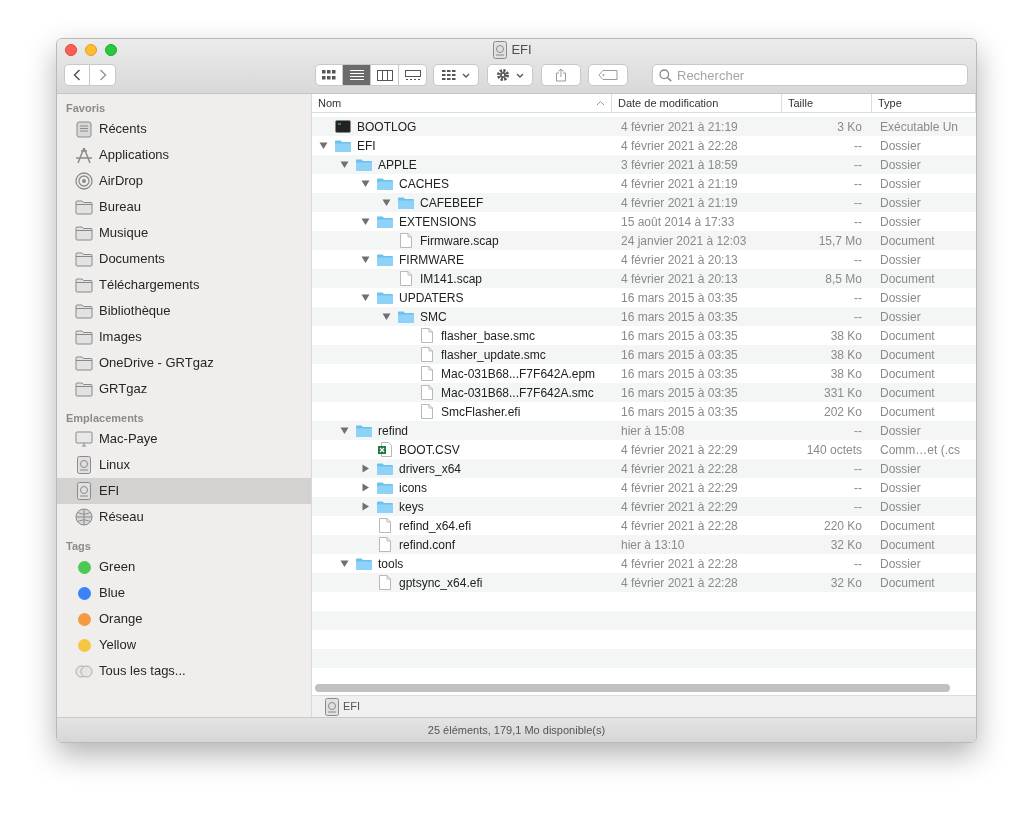  What do you see at coordinates (810, 75) in the screenshot?
I see `search-field: Rechercher` at bounding box center [810, 75].